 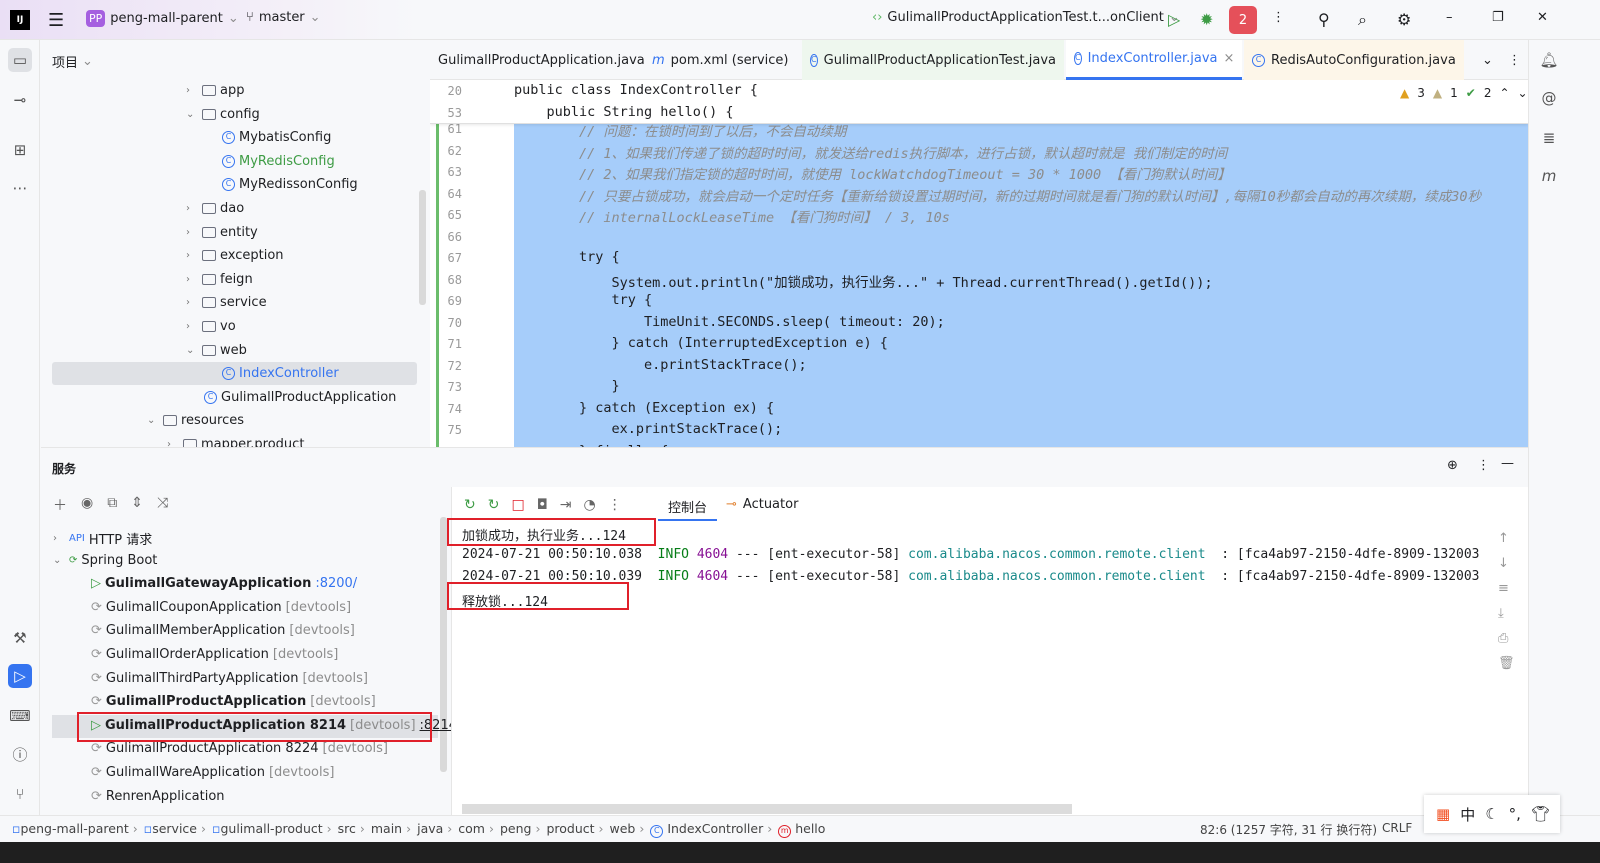 I want to click on service-item: ⟳ GulimallWareApplication [devtools], so click(x=212, y=772).